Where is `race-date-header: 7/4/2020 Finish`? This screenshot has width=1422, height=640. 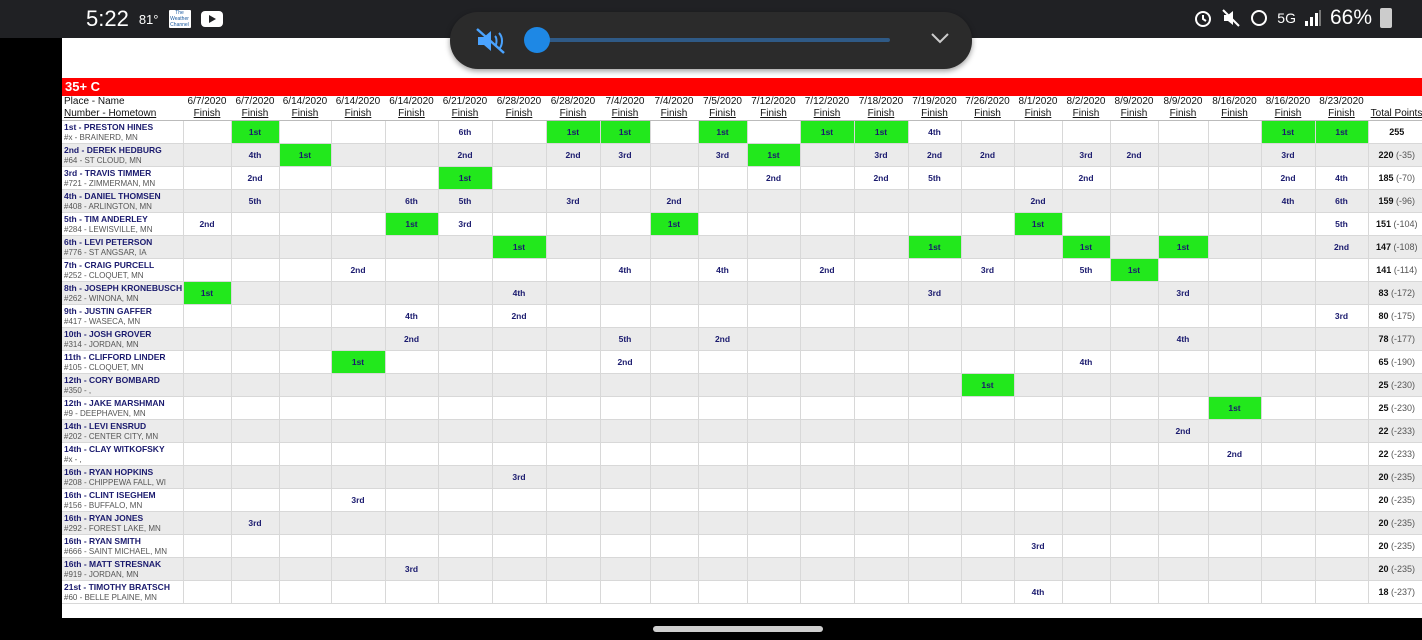
race-date-header: 7/4/2020 Finish is located at coordinates (674, 108).